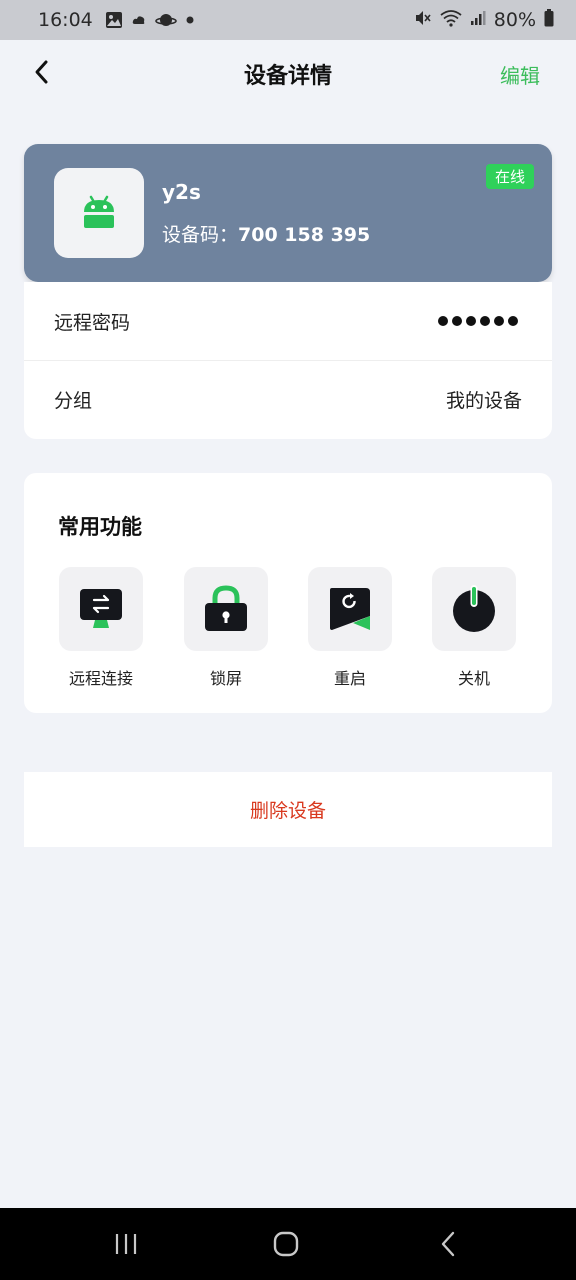  I want to click on lock-icon, so click(226, 608).